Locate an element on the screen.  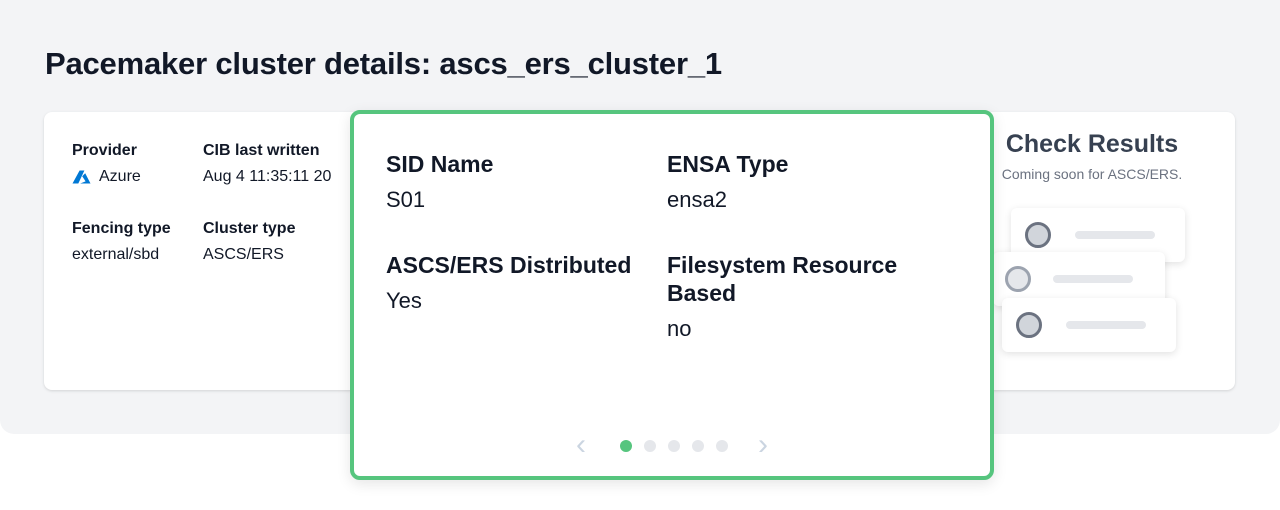
distributed-label: ASCS/ERS Distributed is located at coordinates (509, 265).